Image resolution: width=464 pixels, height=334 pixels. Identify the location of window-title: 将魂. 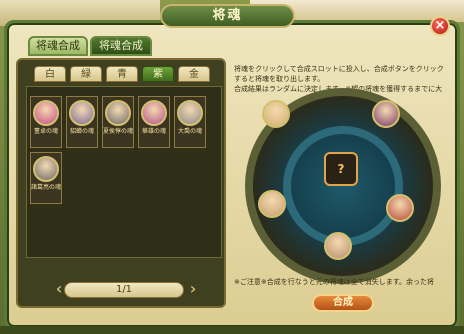
(227, 16).